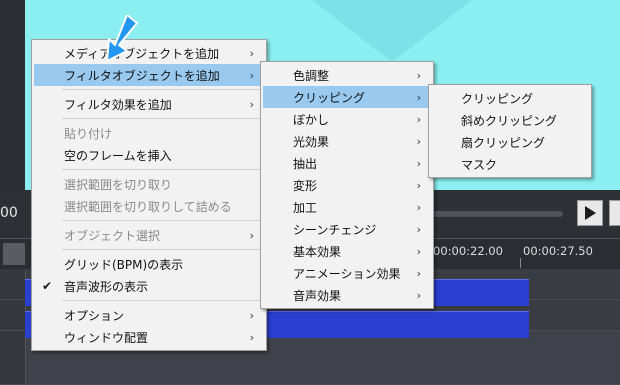  What do you see at coordinates (14, 254) in the screenshot?
I see `ruler-corner` at bounding box center [14, 254].